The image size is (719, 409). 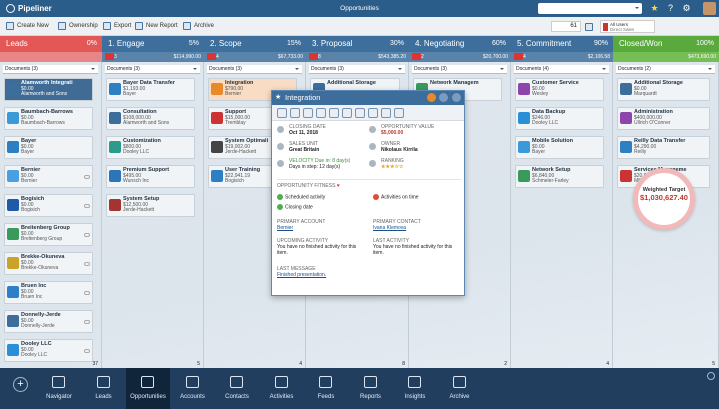 What do you see at coordinates (360, 112) in the screenshot?
I see `document-icon` at bounding box center [360, 112].